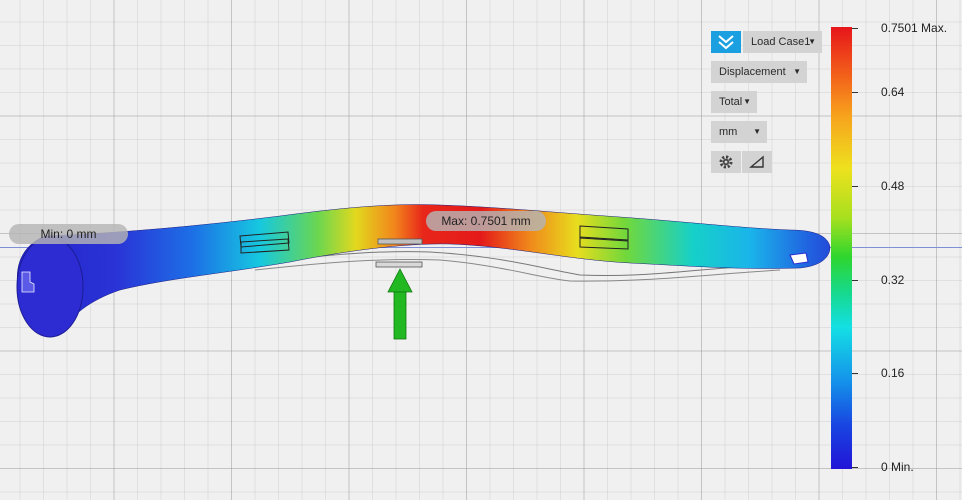 The height and width of the screenshot is (500, 962). I want to click on result-type-dropdown: Displacement ▼, so click(759, 72).